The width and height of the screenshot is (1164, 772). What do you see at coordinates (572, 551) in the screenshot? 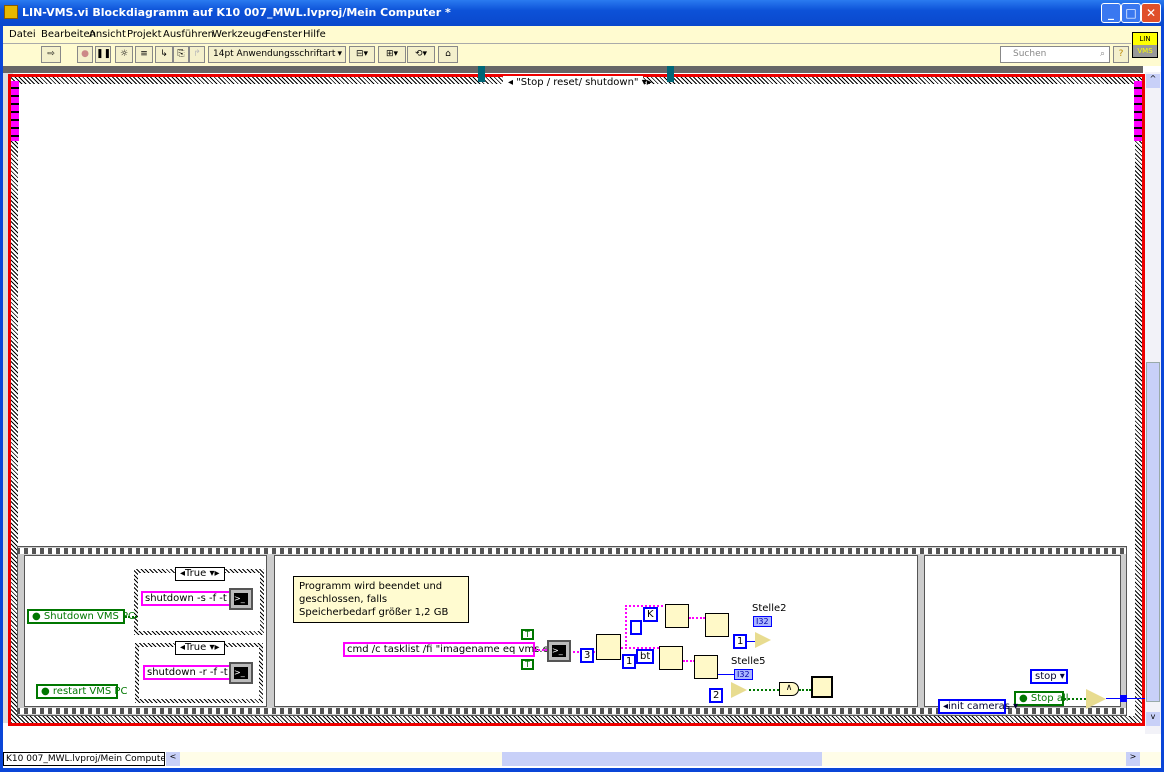
I see `film-top` at bounding box center [572, 551].